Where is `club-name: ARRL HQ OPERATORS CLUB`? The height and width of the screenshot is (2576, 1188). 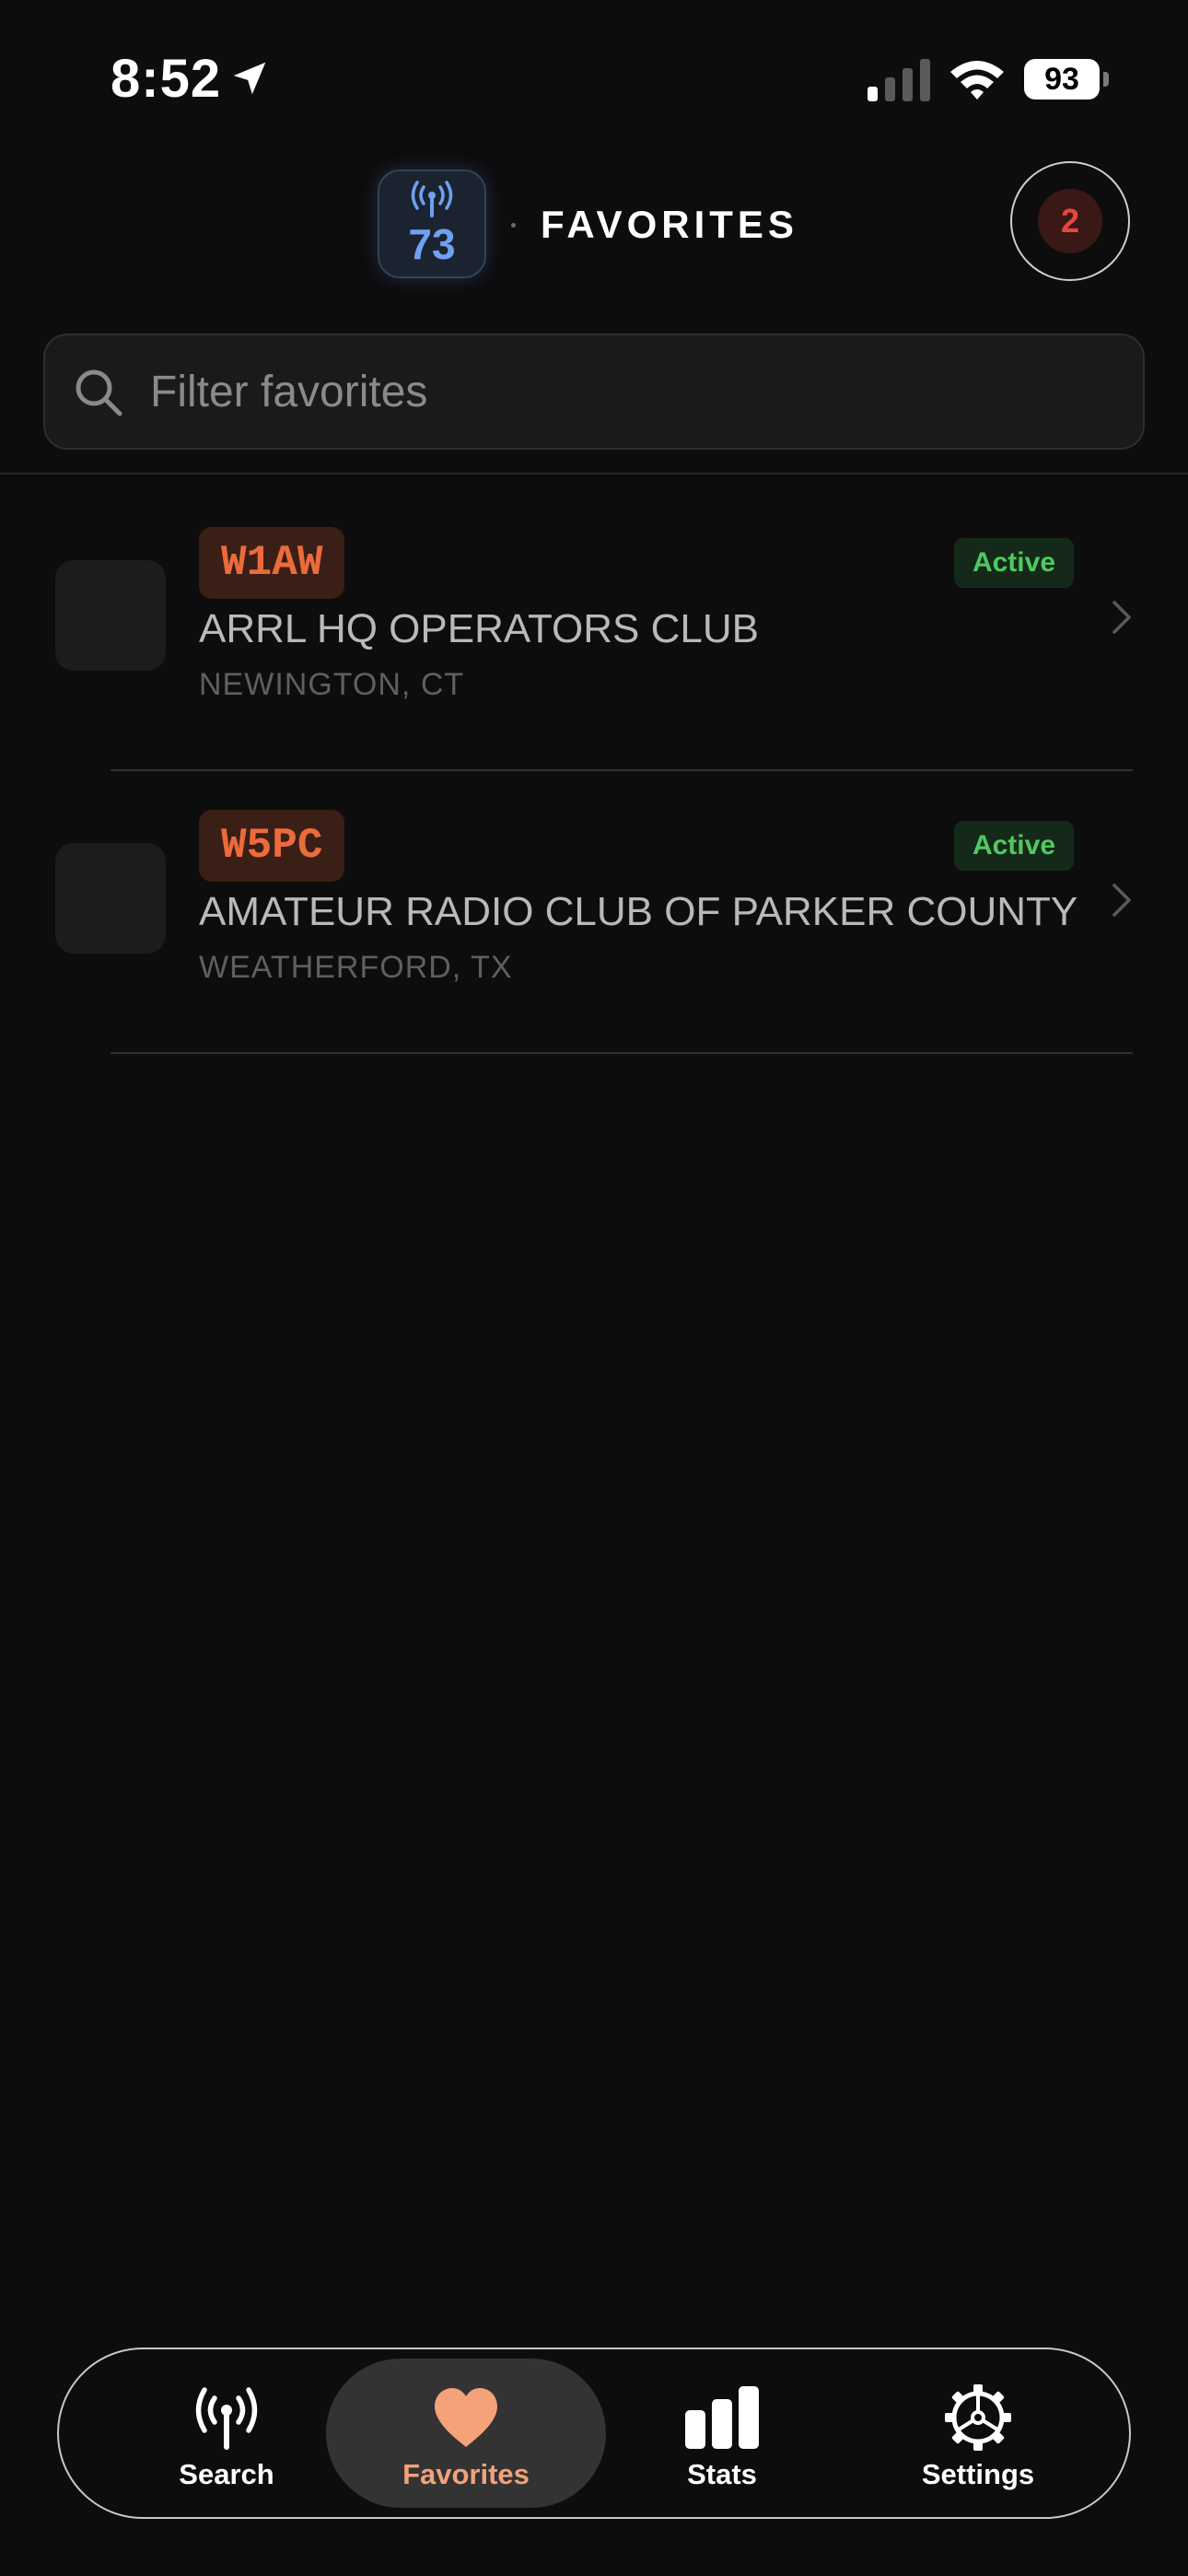
club-name: ARRL HQ OPERATORS CLUB is located at coordinates (479, 628).